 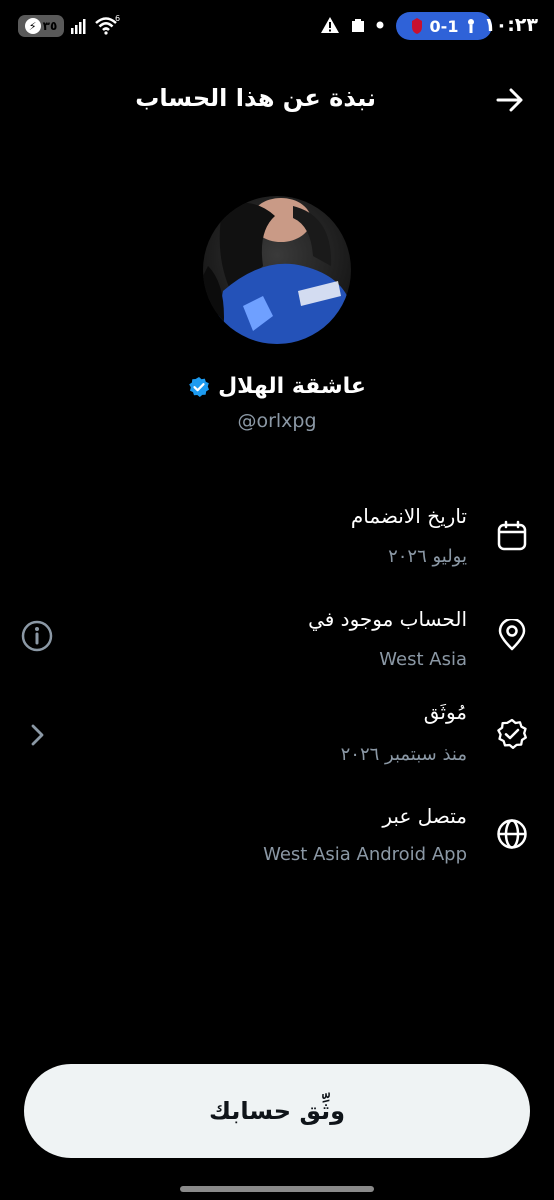 I want to click on avatar, so click(x=277, y=270).